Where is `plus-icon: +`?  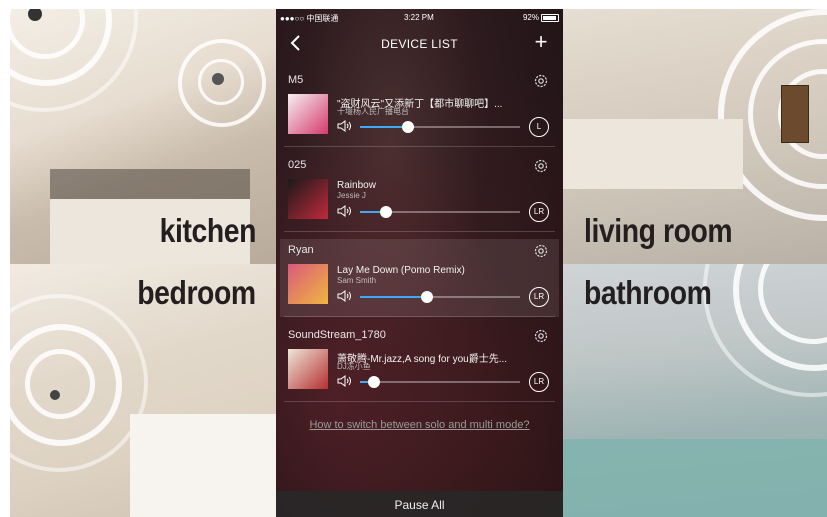 plus-icon: + is located at coordinates (541, 41).